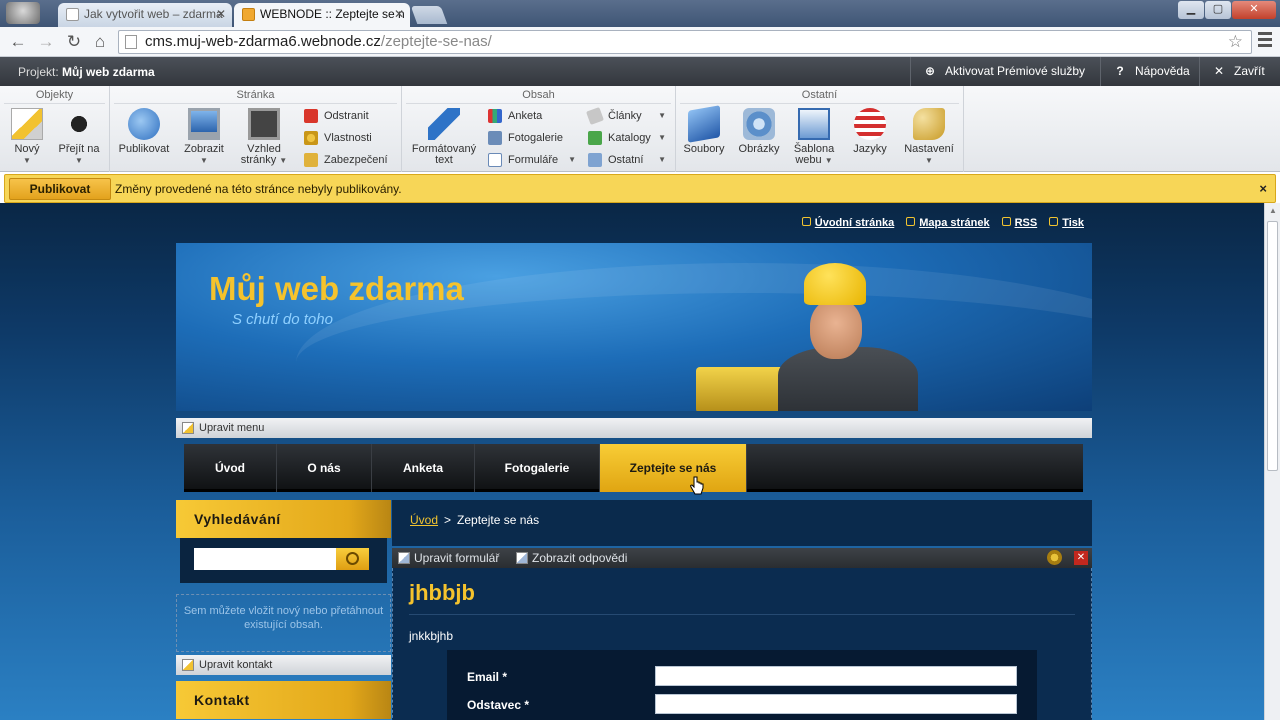 The width and height of the screenshot is (1280, 720). I want to click on poll-button: Anketa, so click(515, 116).